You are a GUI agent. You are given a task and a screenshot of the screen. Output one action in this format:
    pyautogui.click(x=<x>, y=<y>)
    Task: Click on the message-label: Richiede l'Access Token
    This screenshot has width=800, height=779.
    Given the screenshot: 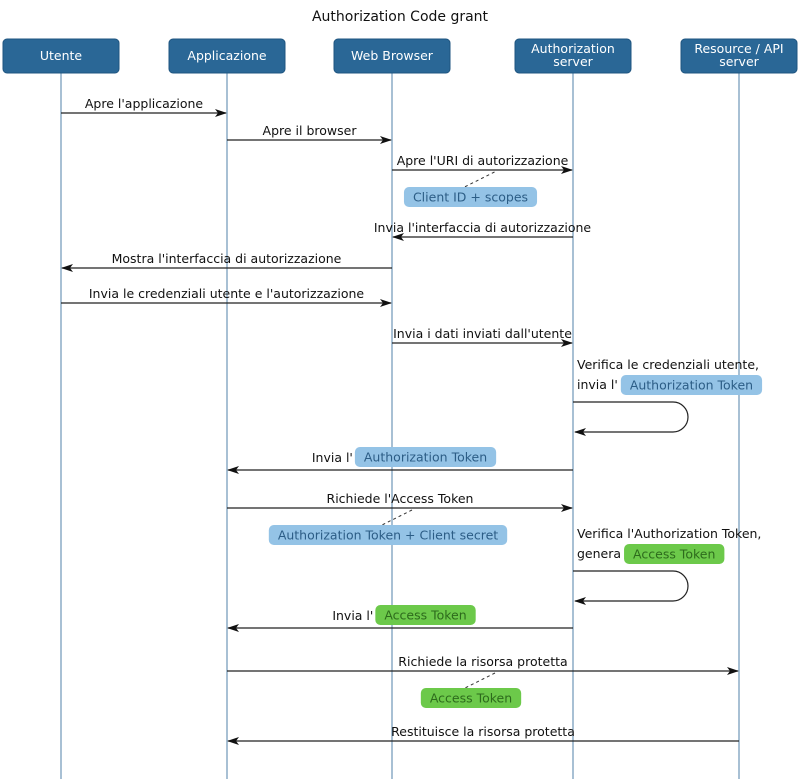 What is the action you would take?
    pyautogui.click(x=400, y=498)
    